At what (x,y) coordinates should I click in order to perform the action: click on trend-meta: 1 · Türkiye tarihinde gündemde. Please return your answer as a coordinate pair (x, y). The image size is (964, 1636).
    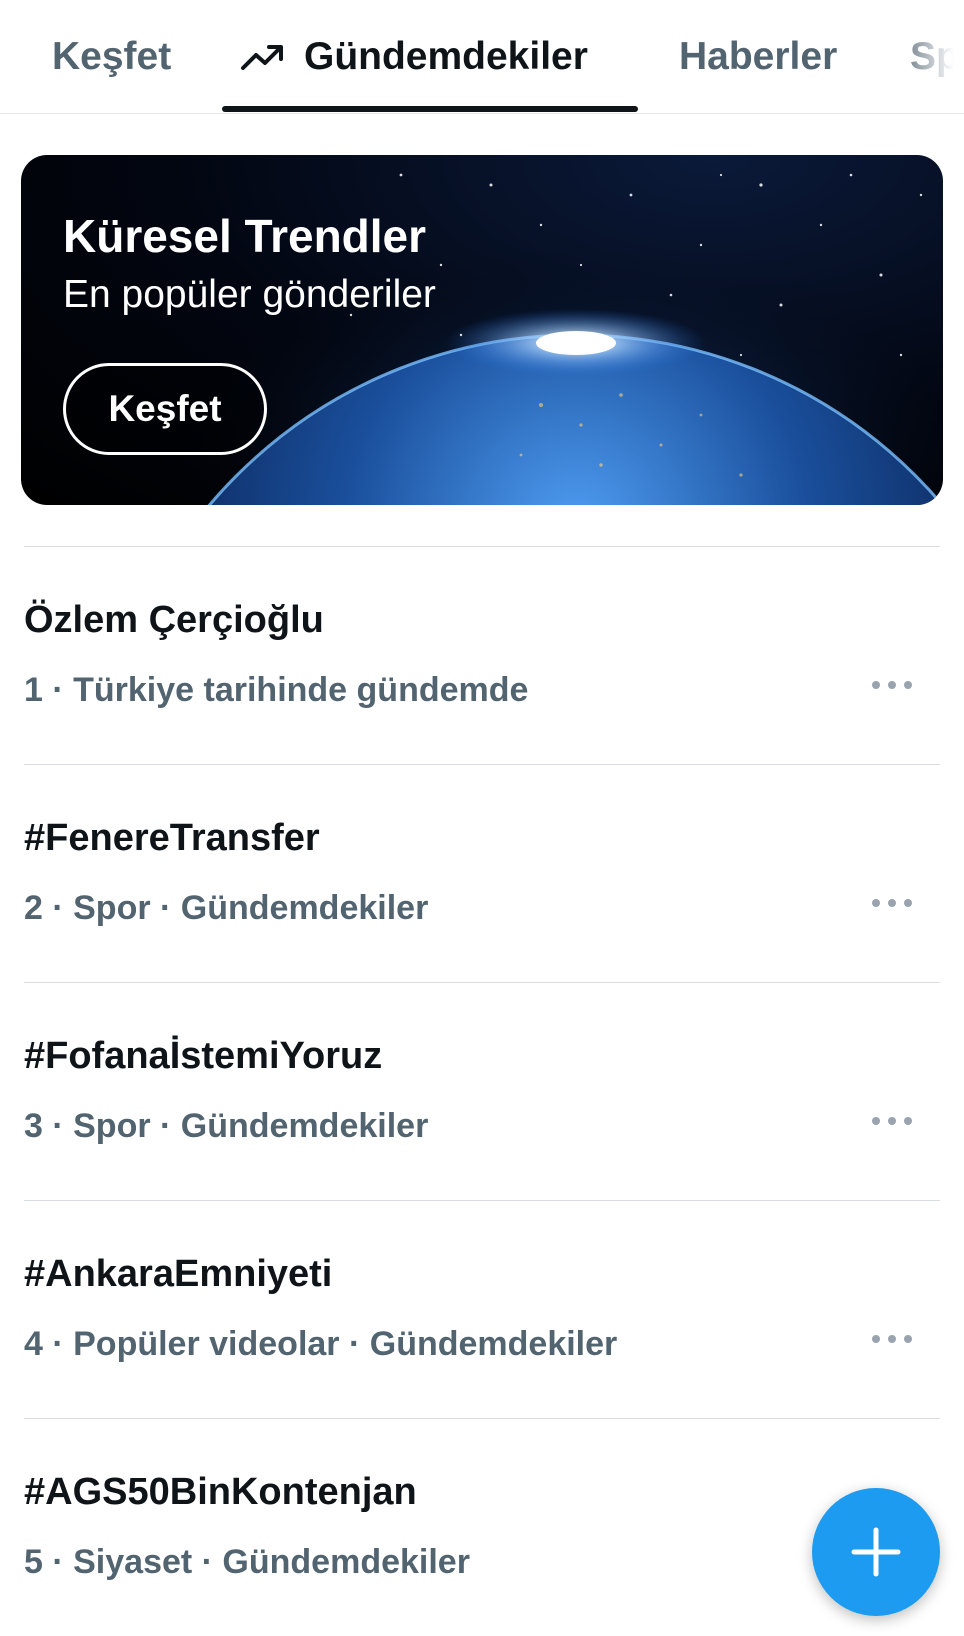
    Looking at the image, I should click on (276, 690).